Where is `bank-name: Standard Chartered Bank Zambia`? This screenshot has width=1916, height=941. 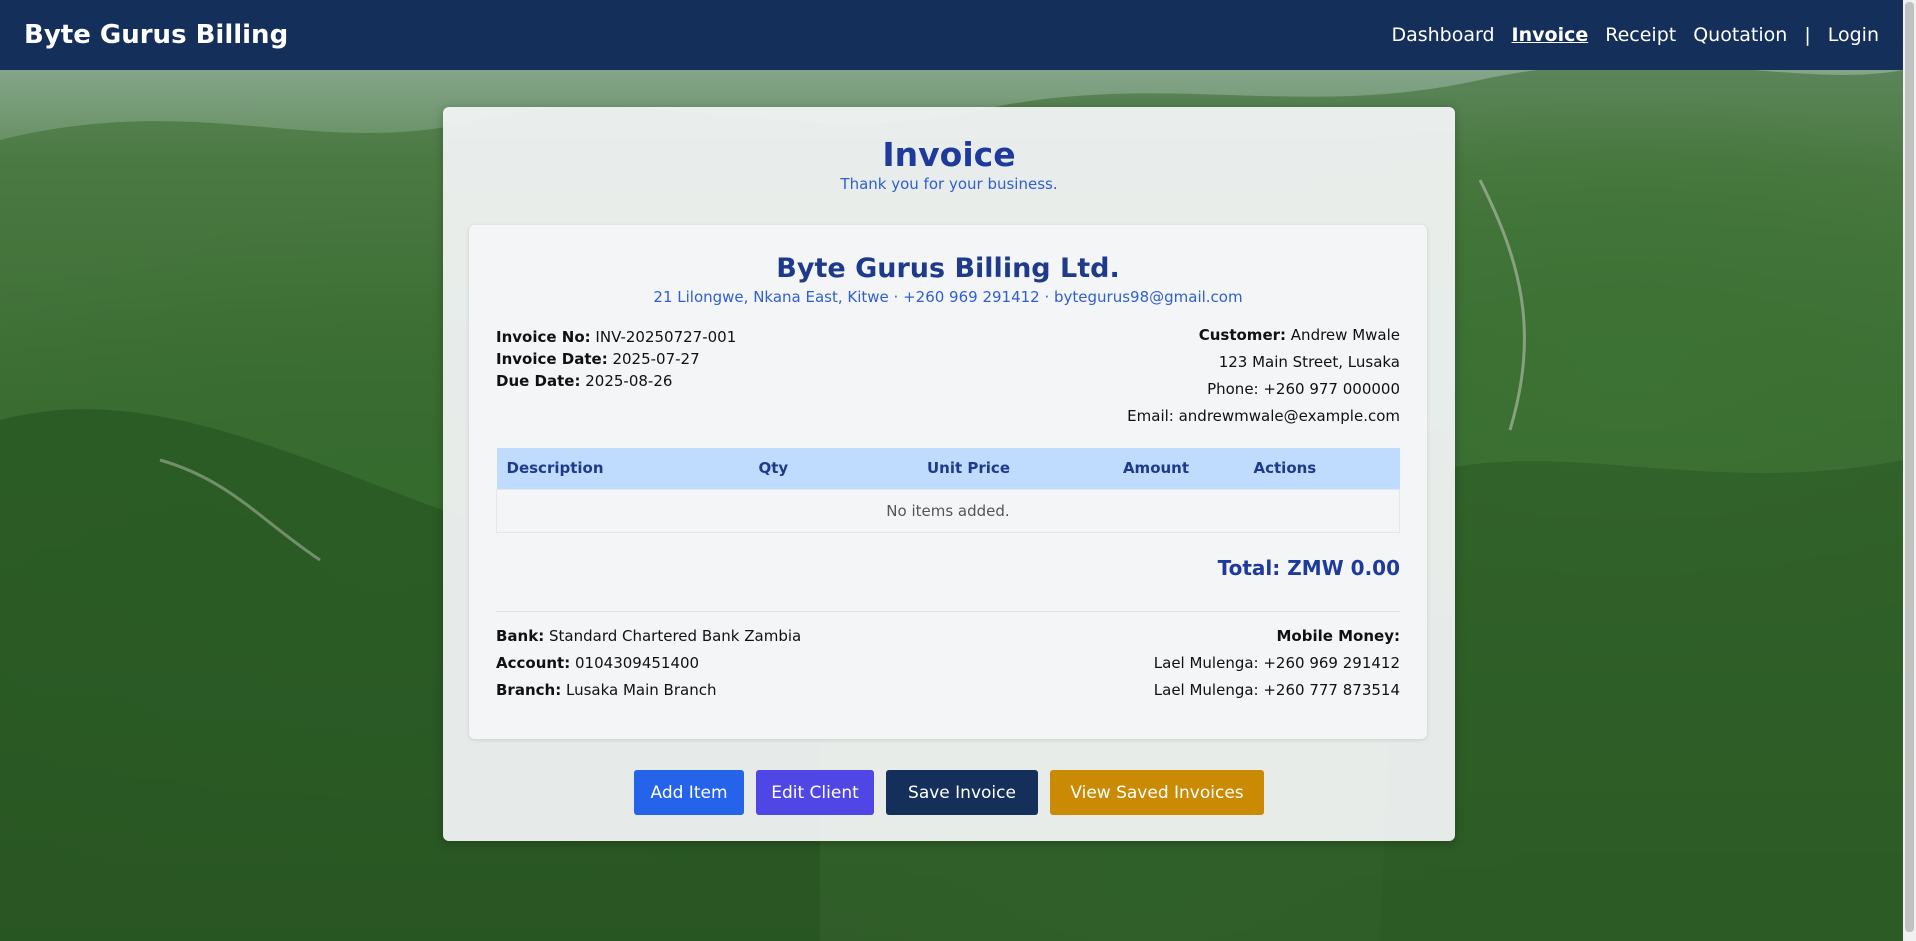
bank-name: Standard Chartered Bank Zambia is located at coordinates (675, 635).